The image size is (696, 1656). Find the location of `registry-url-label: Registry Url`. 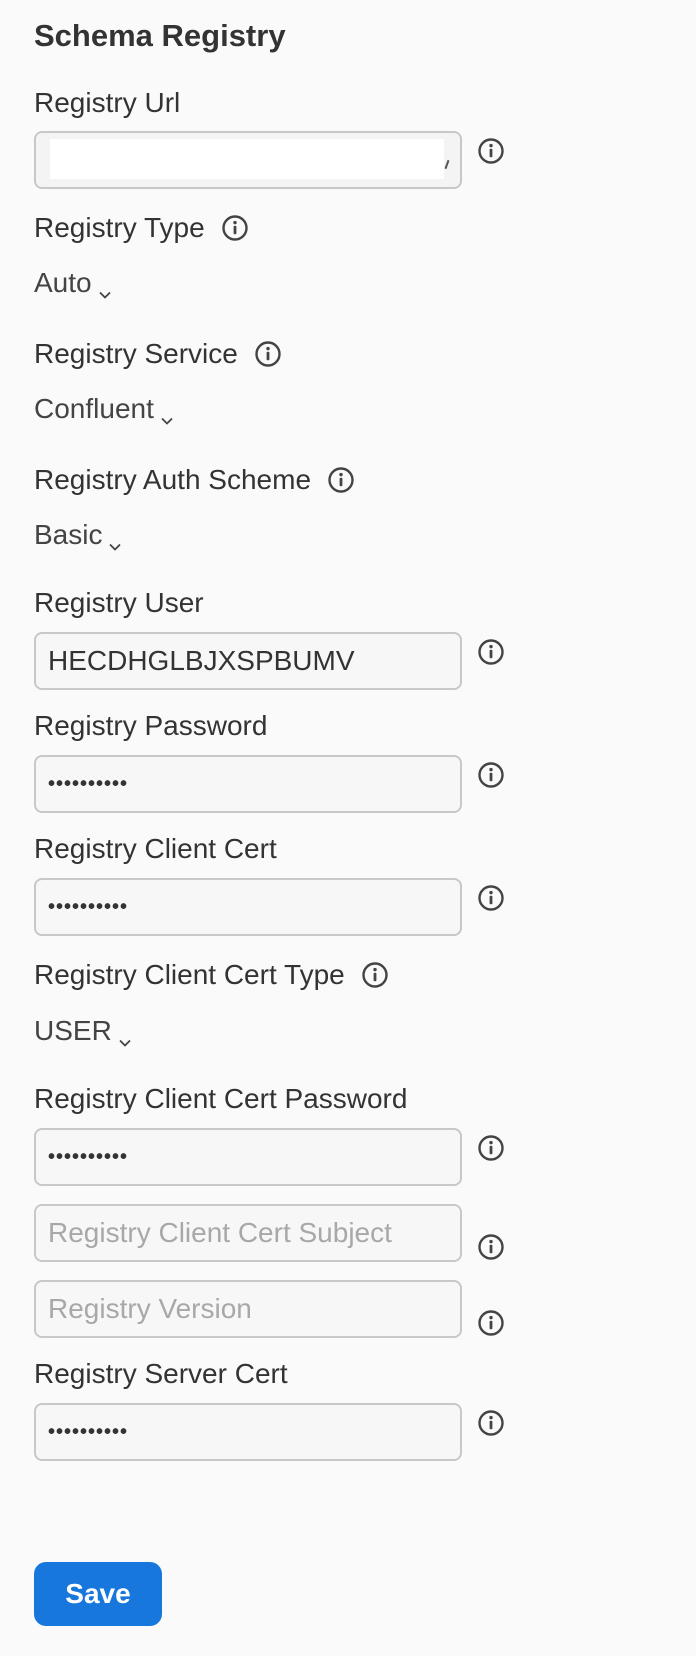

registry-url-label: Registry Url is located at coordinates (107, 103).